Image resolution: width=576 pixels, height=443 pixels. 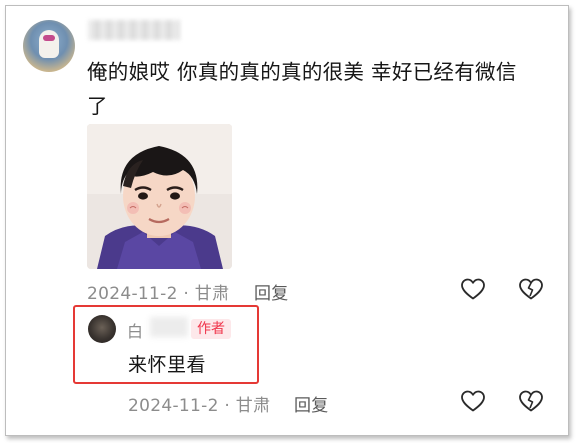 What do you see at coordinates (211, 329) in the screenshot?
I see `author-badge: 作者` at bounding box center [211, 329].